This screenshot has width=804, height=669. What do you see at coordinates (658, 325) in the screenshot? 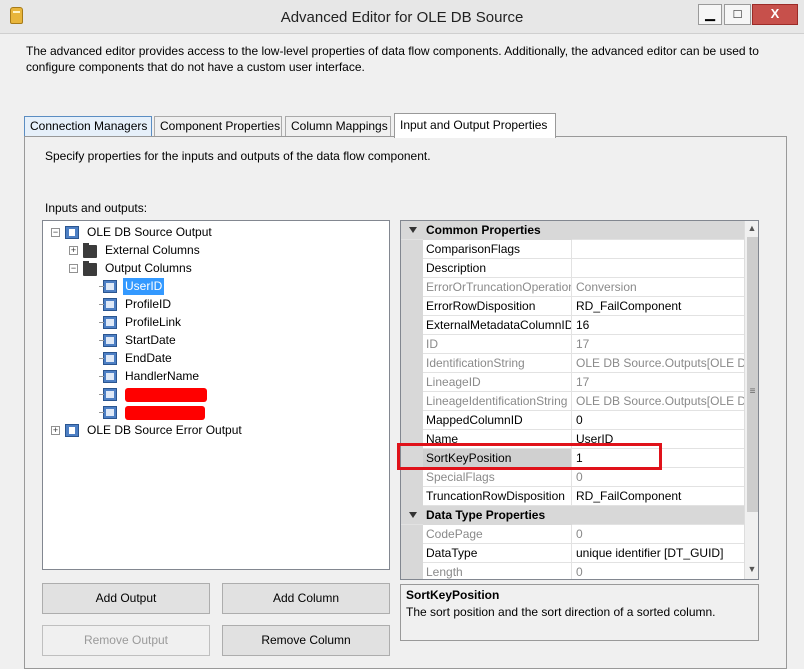
I see `property-value: 16` at bounding box center [658, 325].